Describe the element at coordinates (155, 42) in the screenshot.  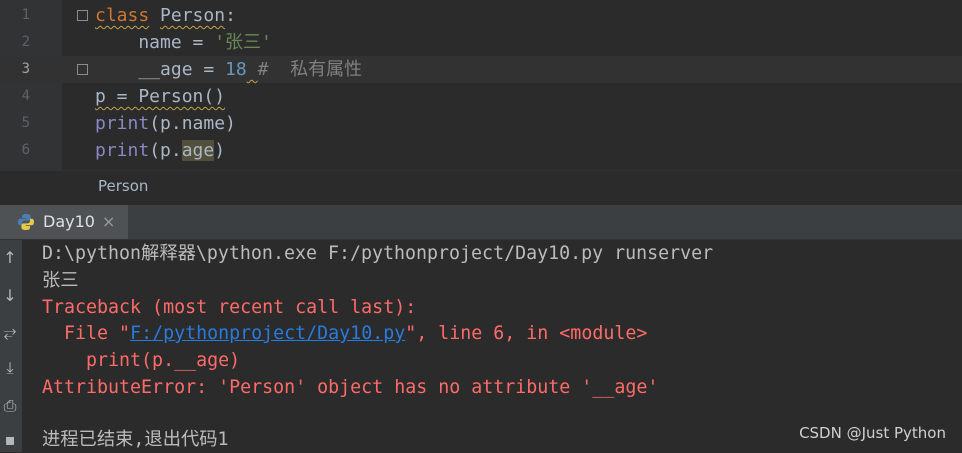
I see `code-token: name =` at that location.